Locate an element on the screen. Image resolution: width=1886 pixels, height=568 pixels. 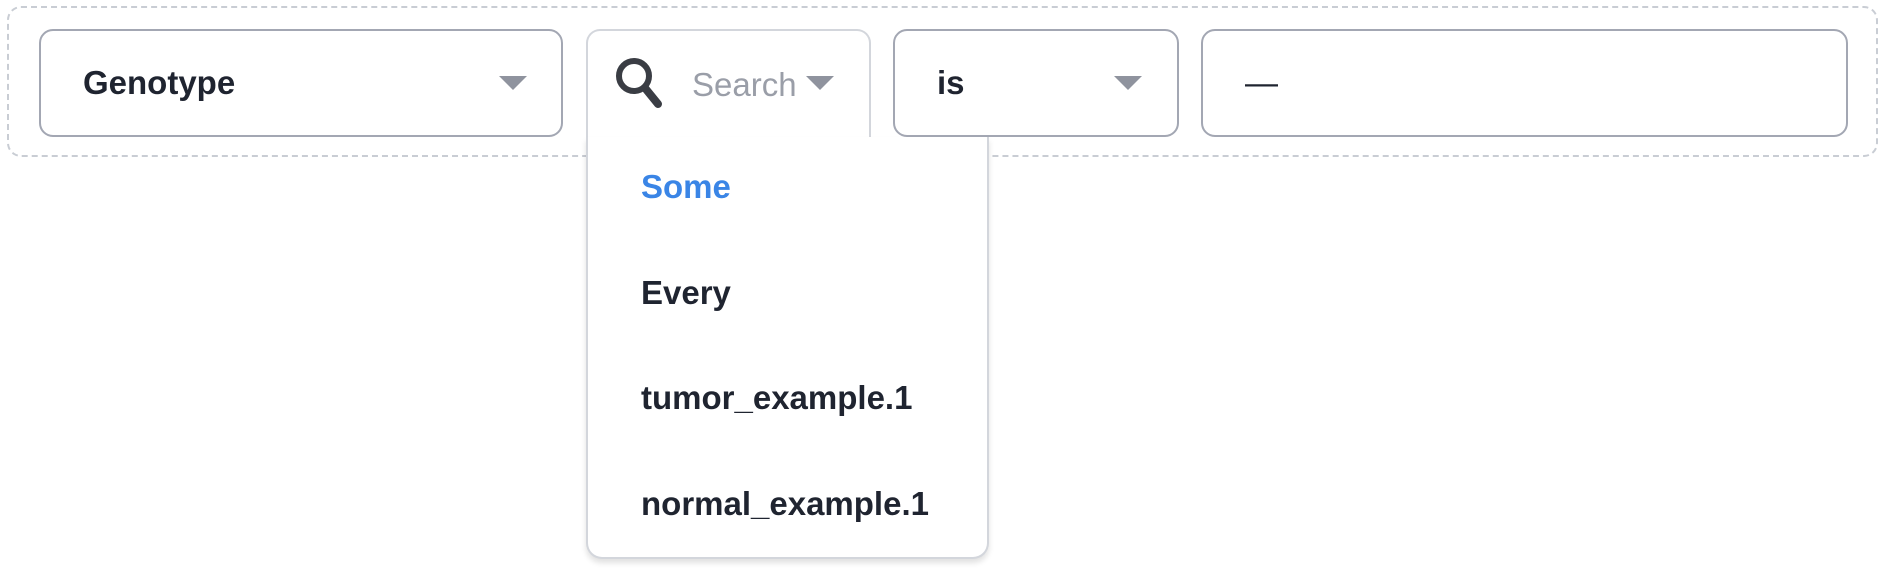
dropdown-option-normal-example: normal_example.1 is located at coordinates (785, 504).